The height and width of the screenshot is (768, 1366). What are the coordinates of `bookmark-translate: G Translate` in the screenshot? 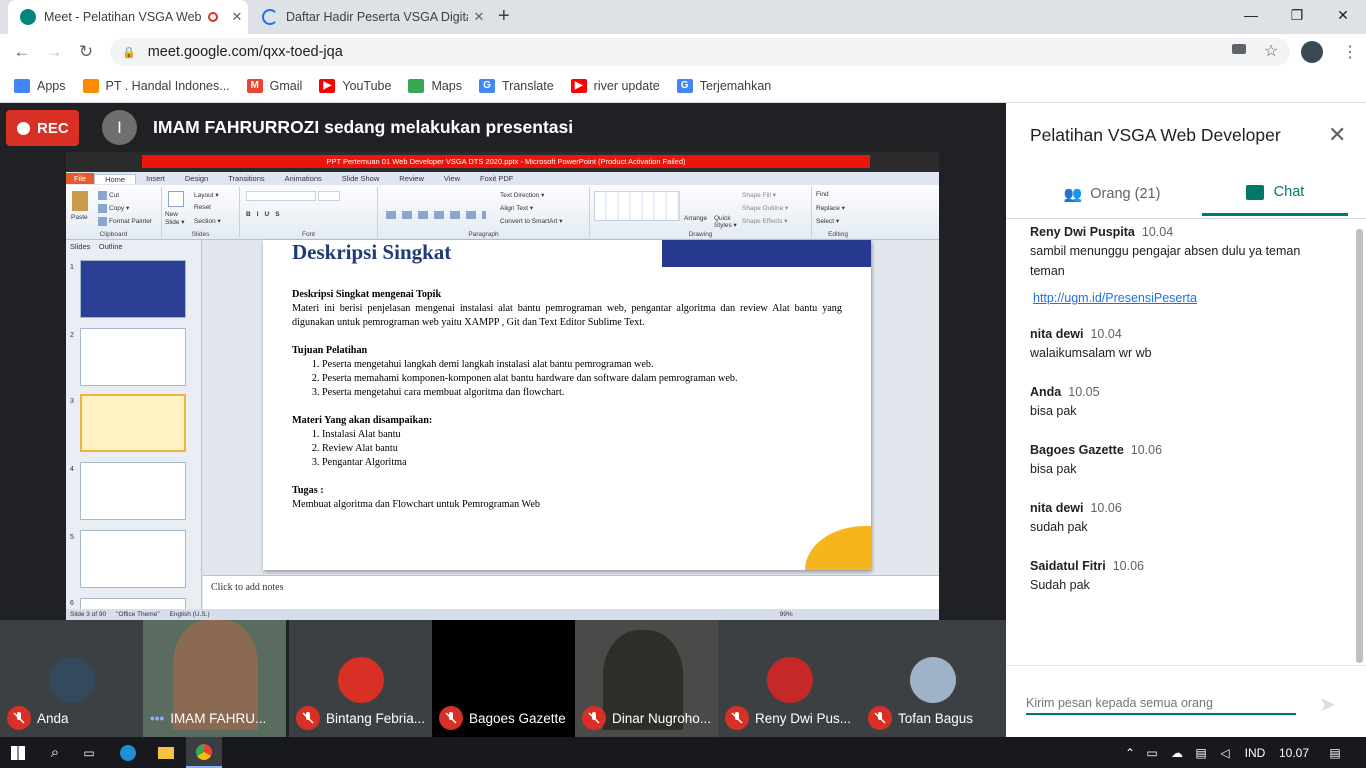 It's located at (516, 86).